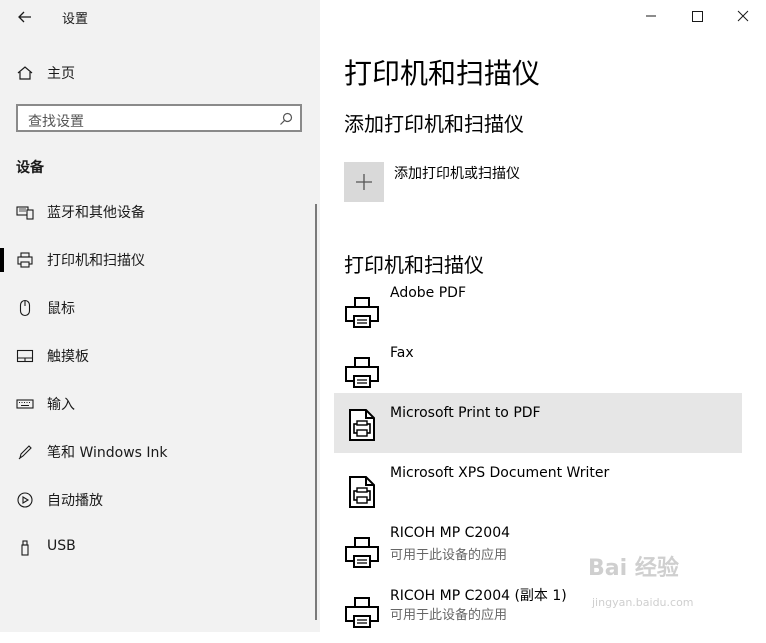  I want to click on maximize-button, so click(697, 16).